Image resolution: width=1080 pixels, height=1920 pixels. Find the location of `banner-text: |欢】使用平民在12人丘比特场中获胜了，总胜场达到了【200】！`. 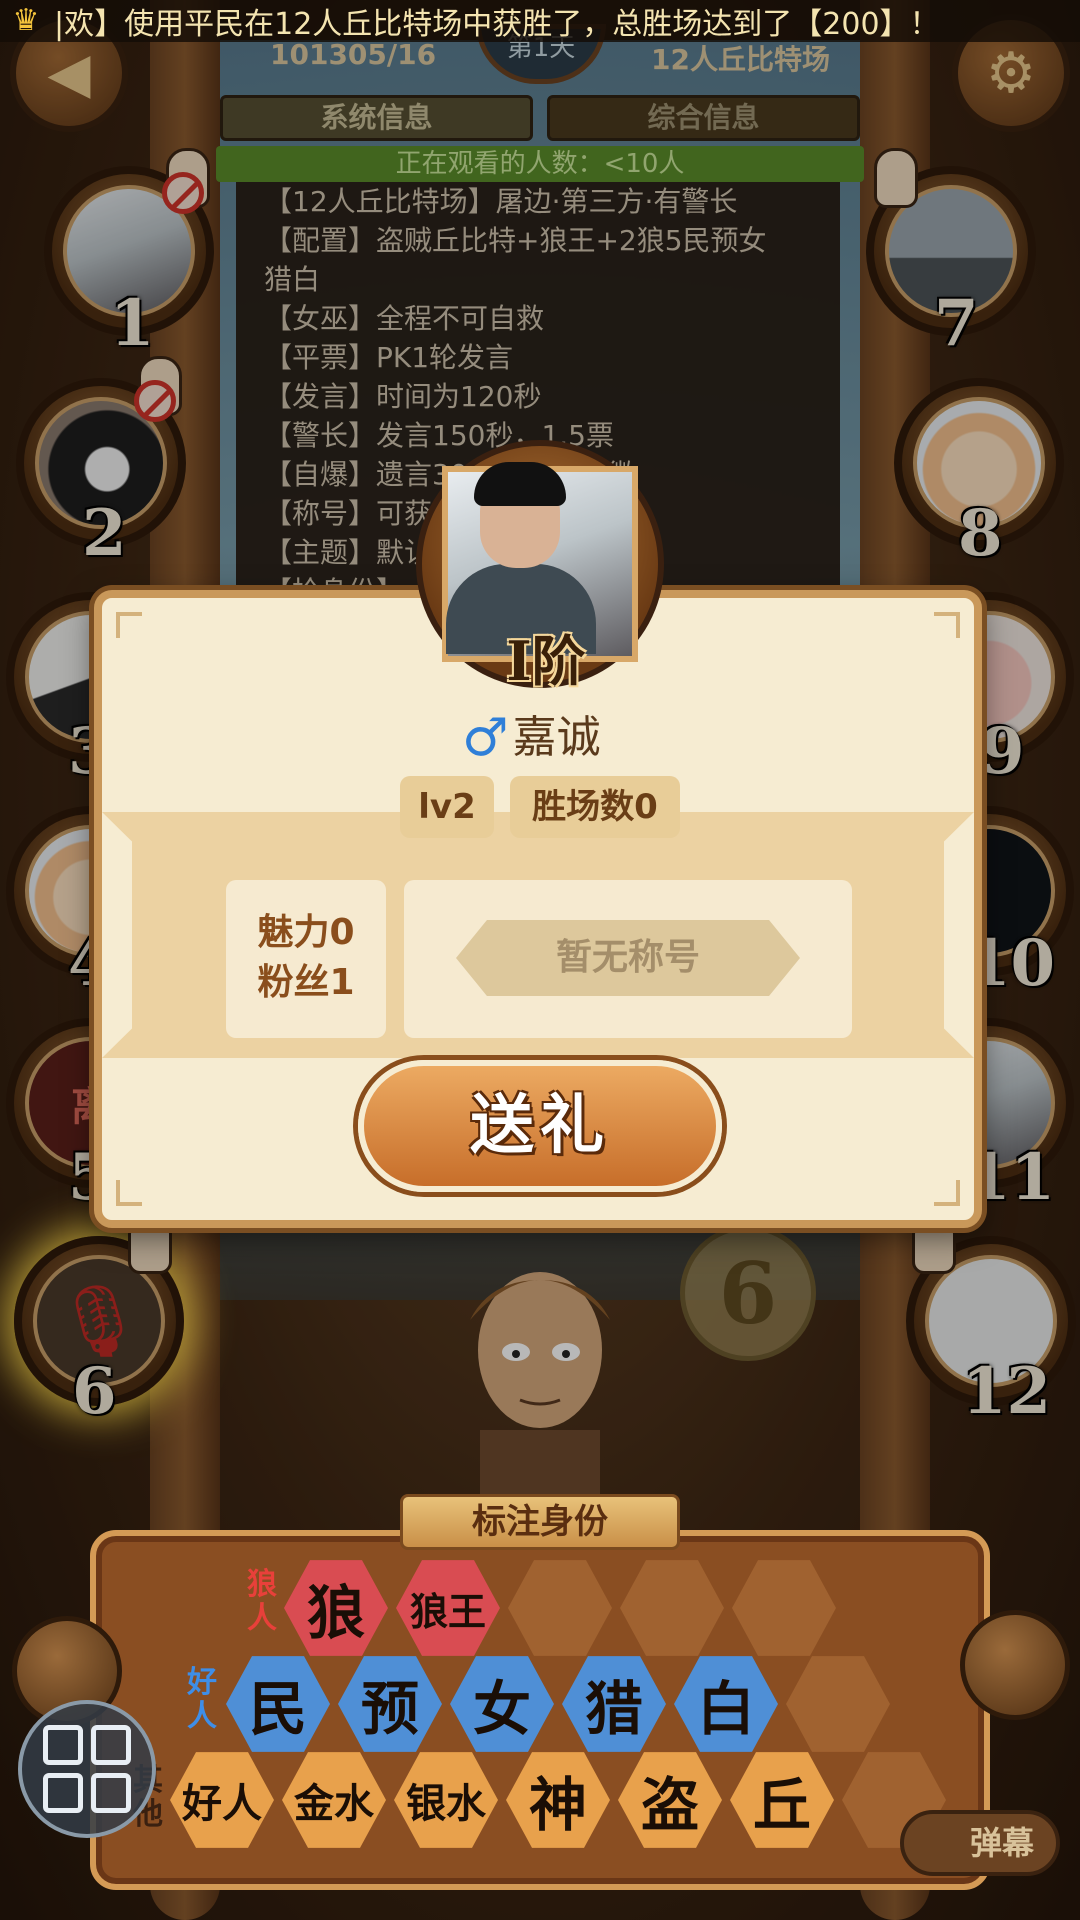

banner-text: |欢】使用平民在12人丘比特场中获胜了，总胜场达到了【200】！ is located at coordinates (497, 24).